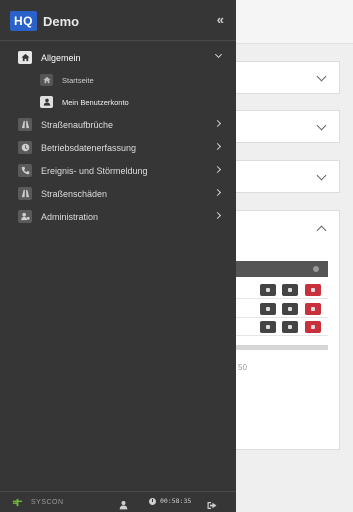 The width and height of the screenshot is (353, 512). What do you see at coordinates (282, 347) in the screenshot?
I see `horizontal-scrollbar` at bounding box center [282, 347].